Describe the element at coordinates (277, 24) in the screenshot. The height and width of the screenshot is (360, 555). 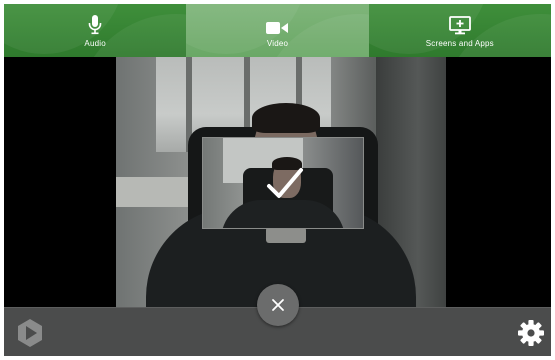
I see `video-camera-icon` at that location.